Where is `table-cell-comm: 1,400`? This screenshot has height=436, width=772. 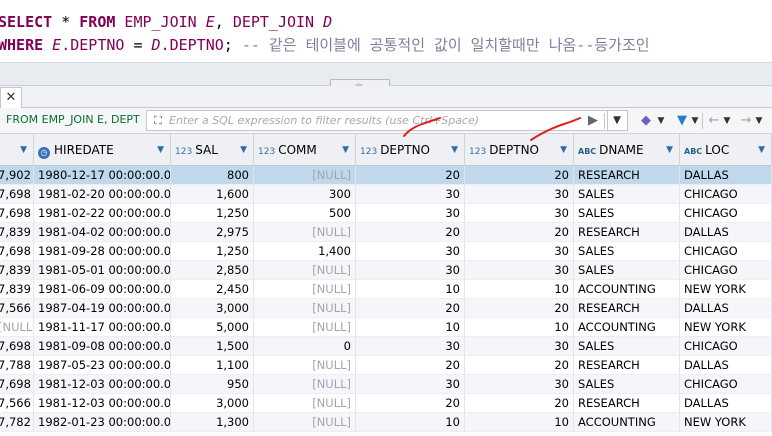
table-cell-comm: 1,400 is located at coordinates (305, 251).